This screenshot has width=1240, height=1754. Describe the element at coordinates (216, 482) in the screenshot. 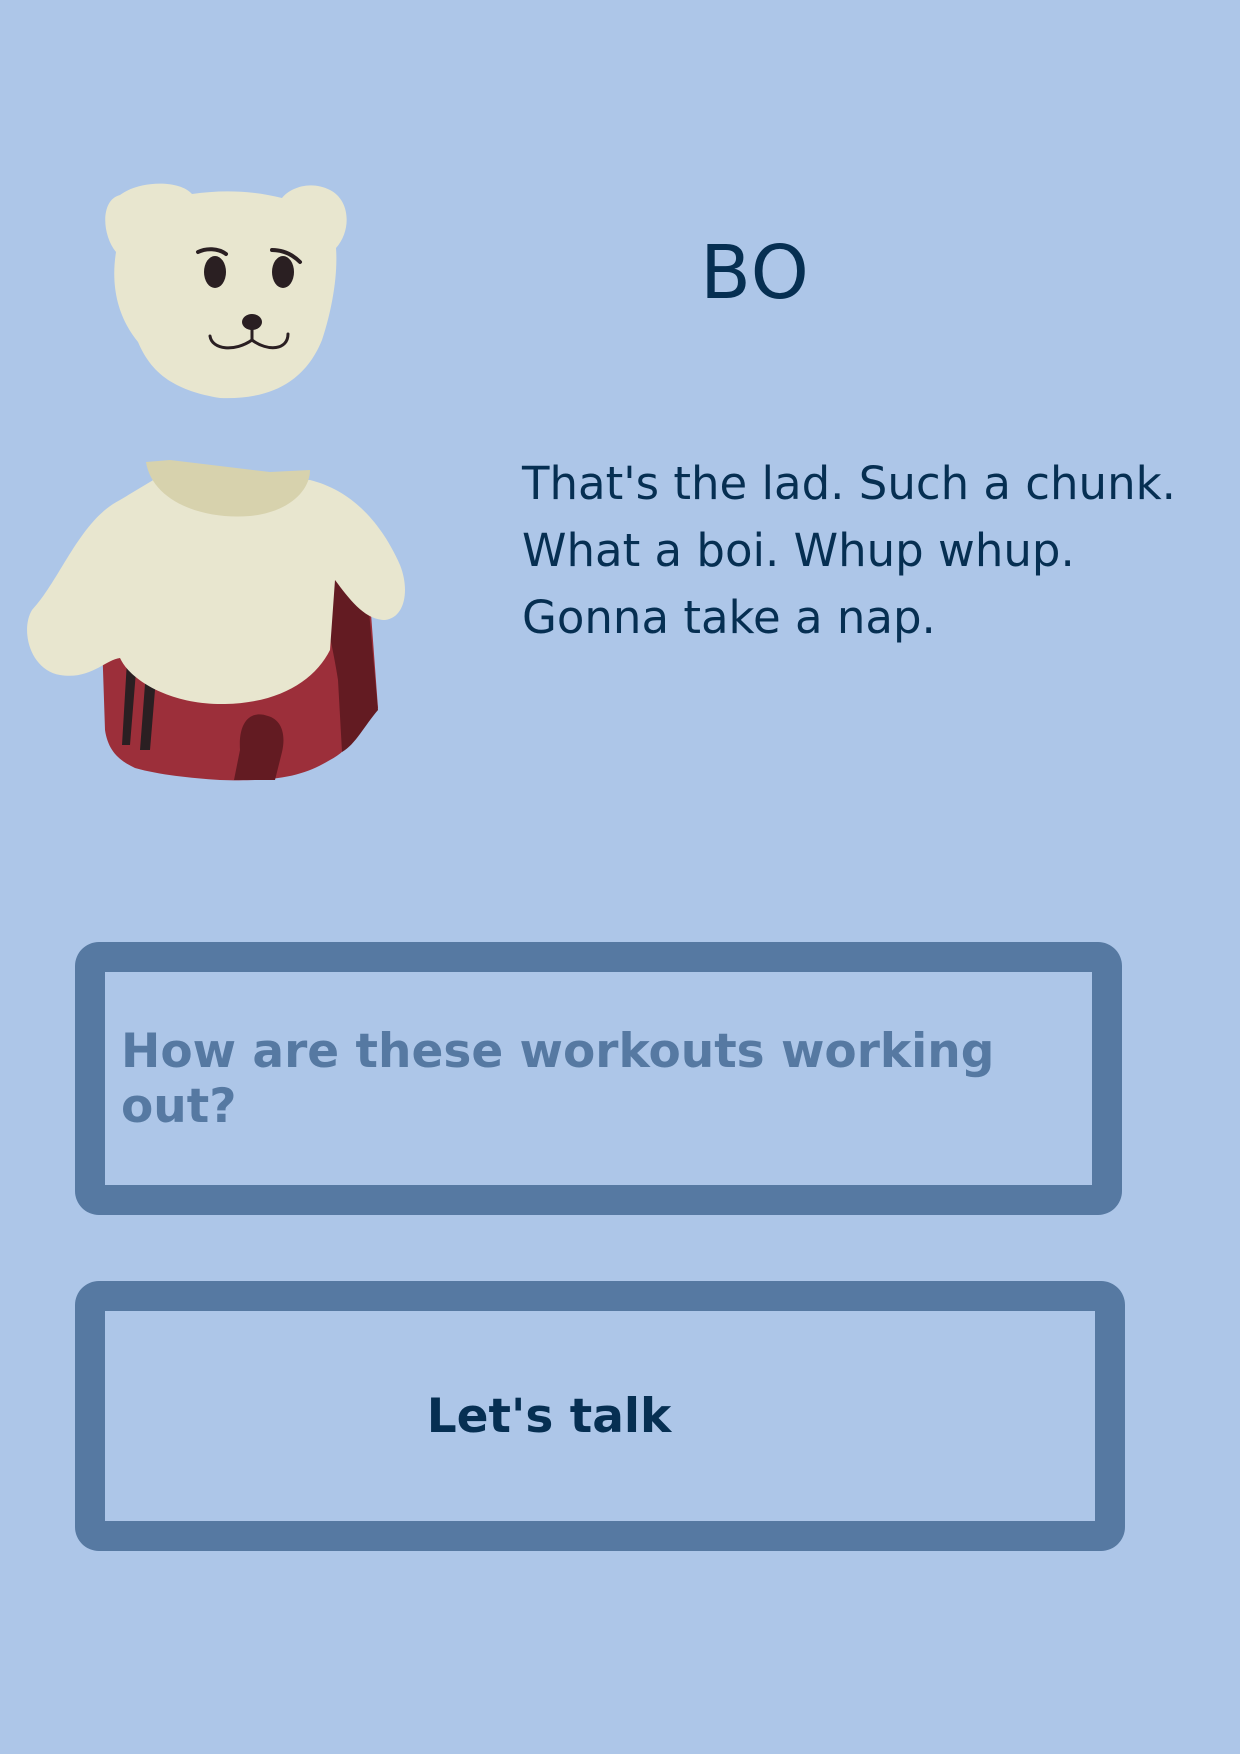

I see `bear-portrait` at that location.